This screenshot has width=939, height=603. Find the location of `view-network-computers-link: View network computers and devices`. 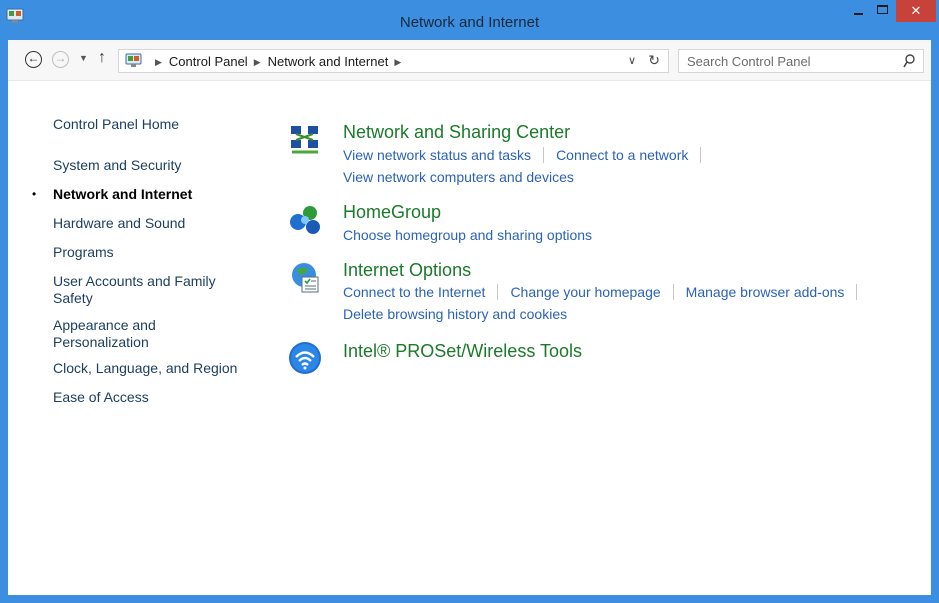

view-network-computers-link: View network computers and devices is located at coordinates (458, 177).